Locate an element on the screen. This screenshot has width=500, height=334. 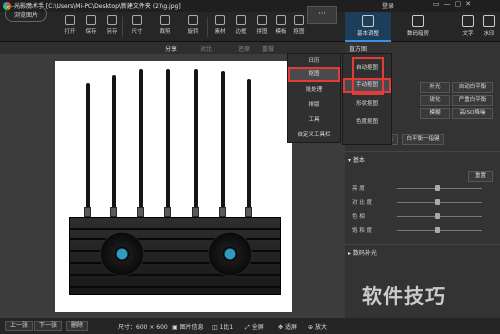
high-iso-denoise-button: 高ISO降噪 is located at coordinates (472, 113).